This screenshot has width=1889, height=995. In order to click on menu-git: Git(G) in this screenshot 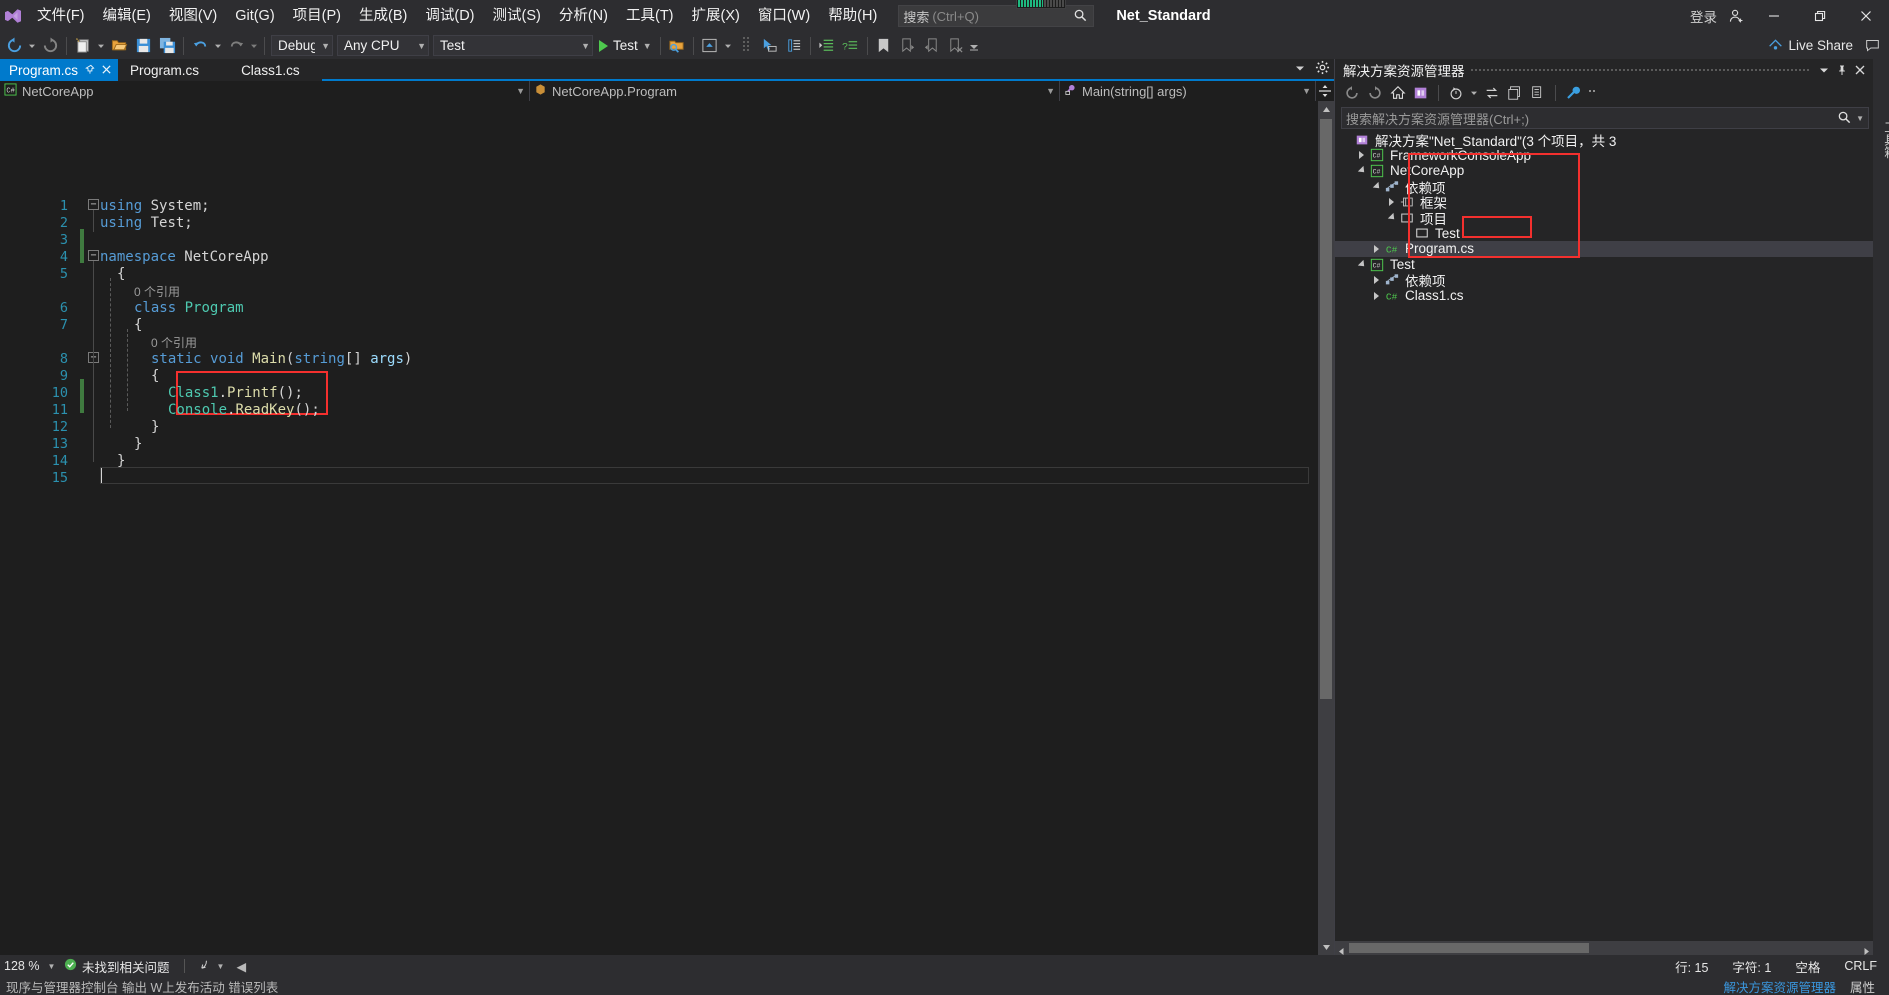, I will do `click(254, 16)`.